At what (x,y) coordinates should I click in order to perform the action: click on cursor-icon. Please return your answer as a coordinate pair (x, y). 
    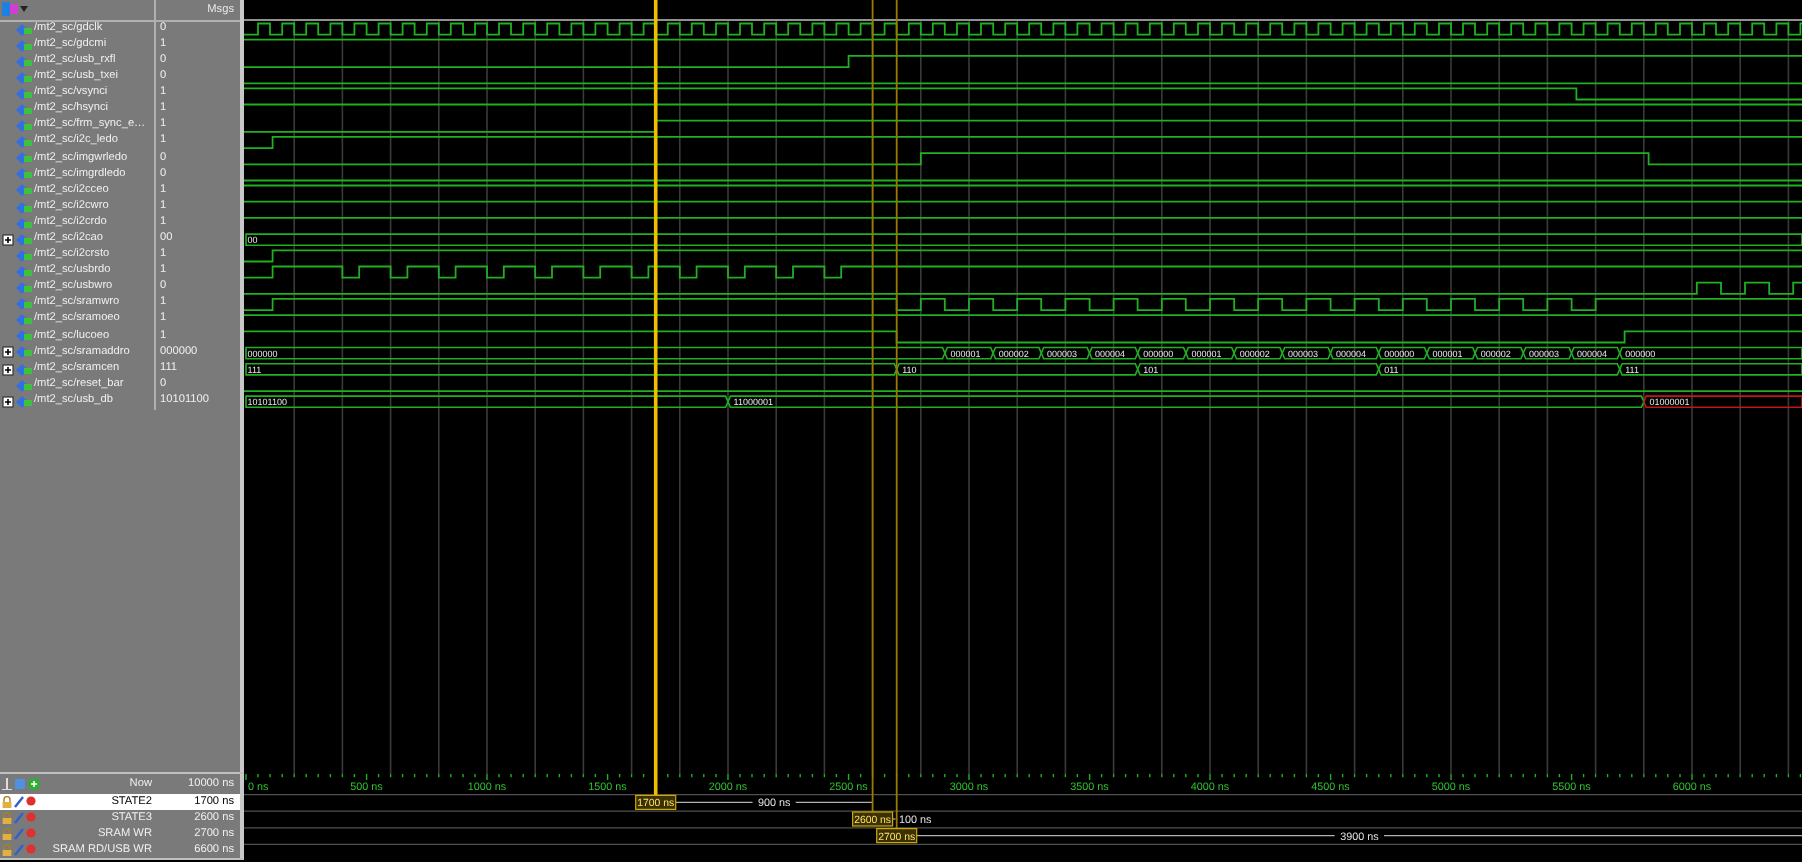
    Looking at the image, I should click on (7, 783).